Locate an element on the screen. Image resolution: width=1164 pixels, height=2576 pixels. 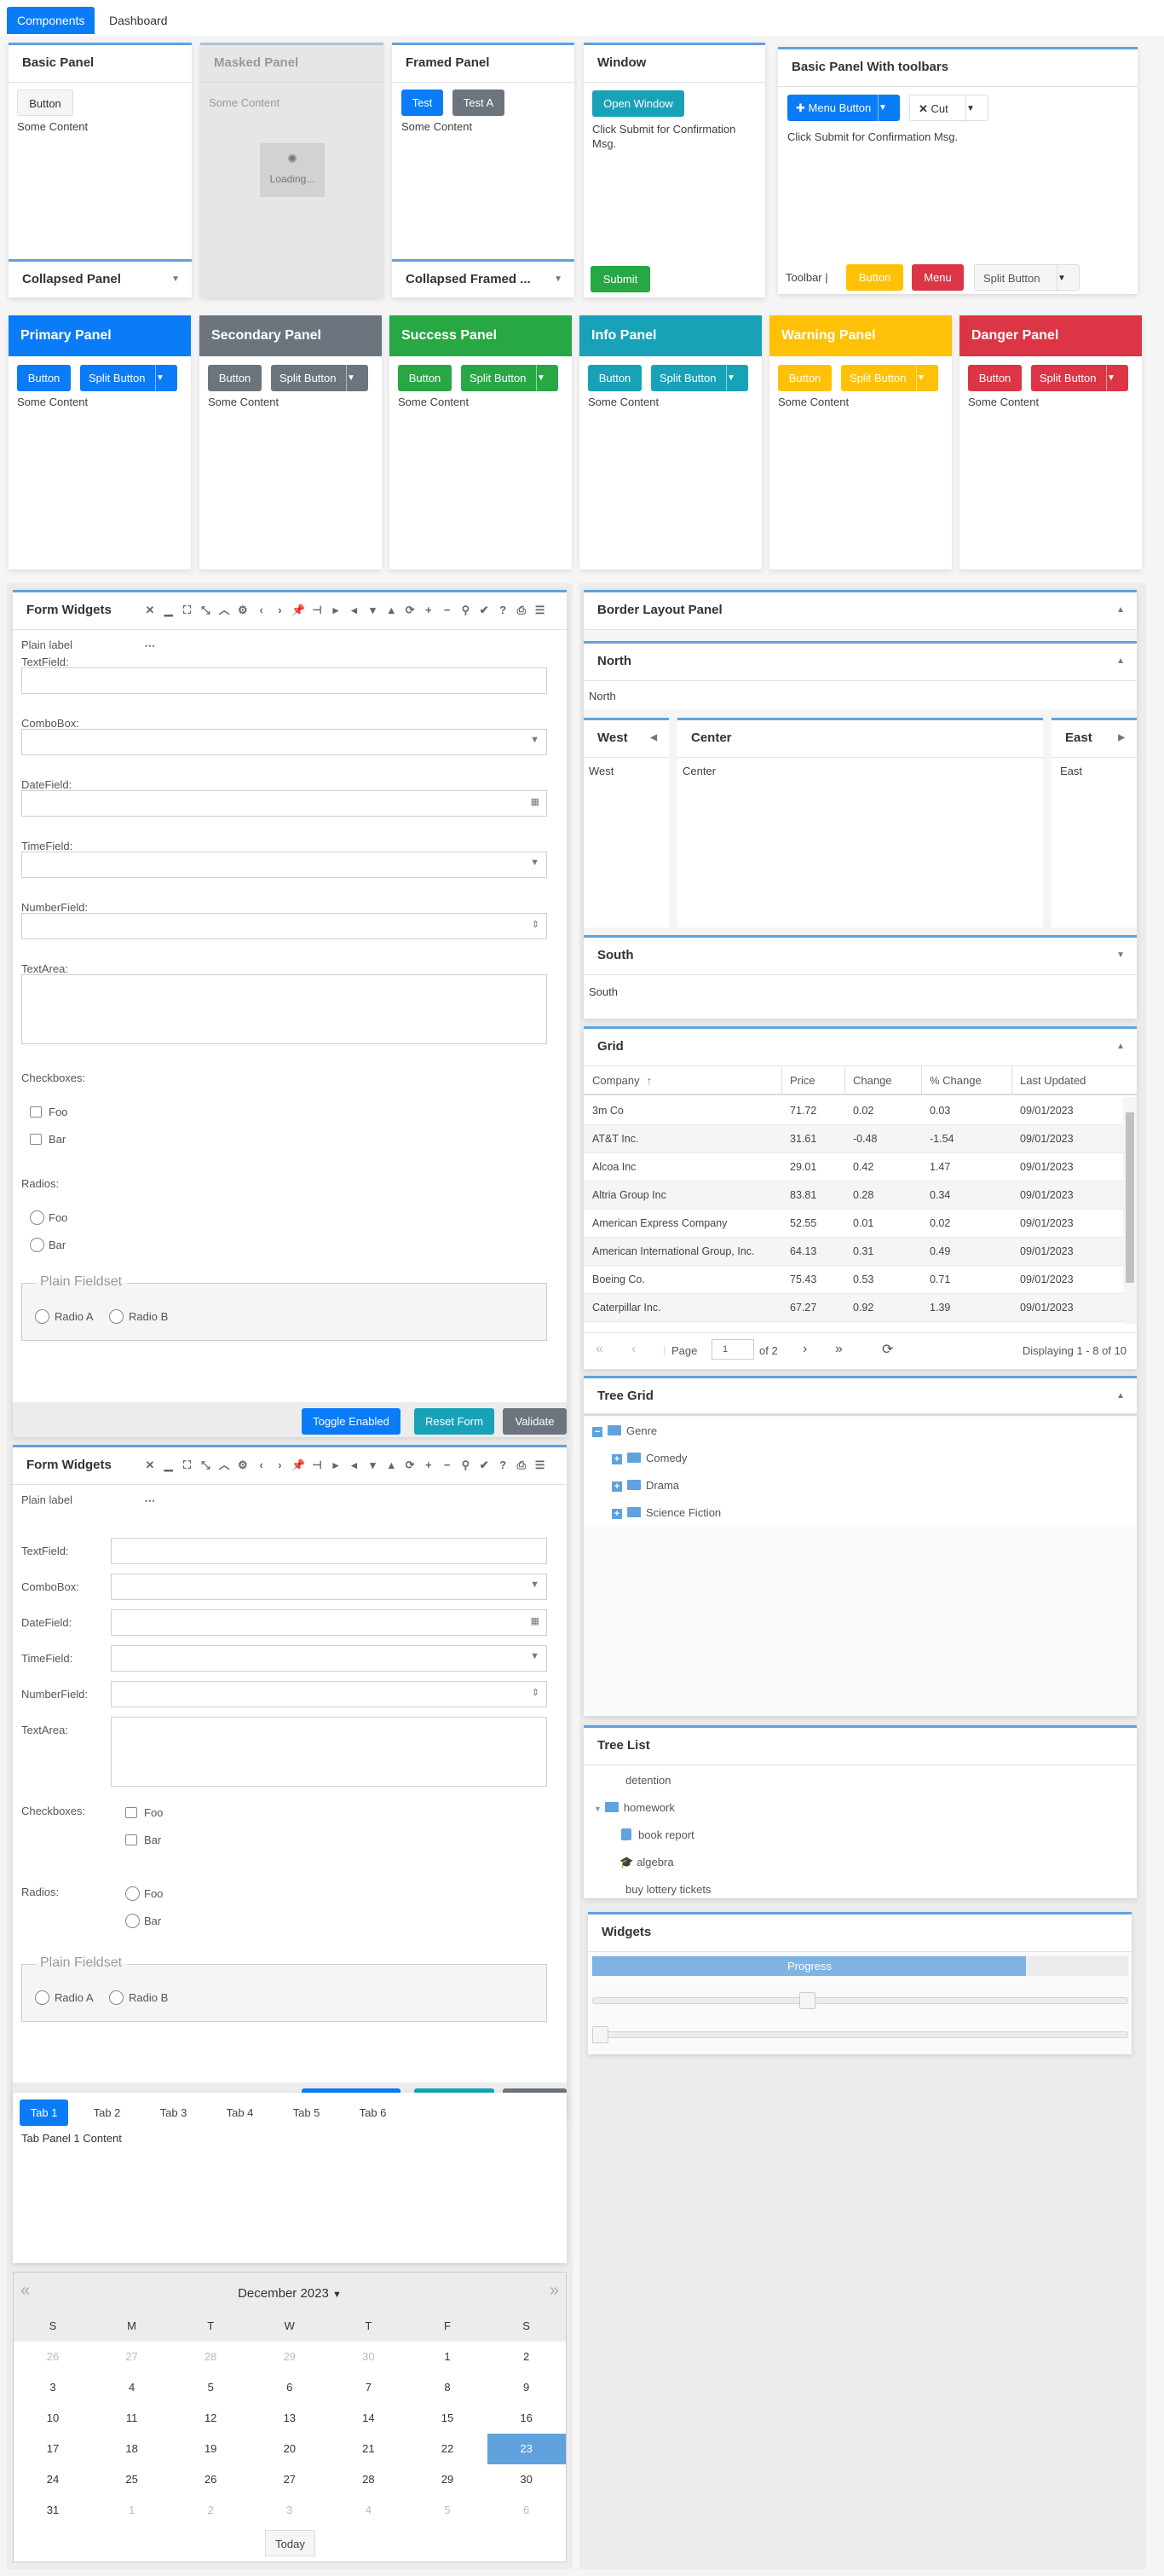
right-icon: ▸ is located at coordinates (335, 1465).